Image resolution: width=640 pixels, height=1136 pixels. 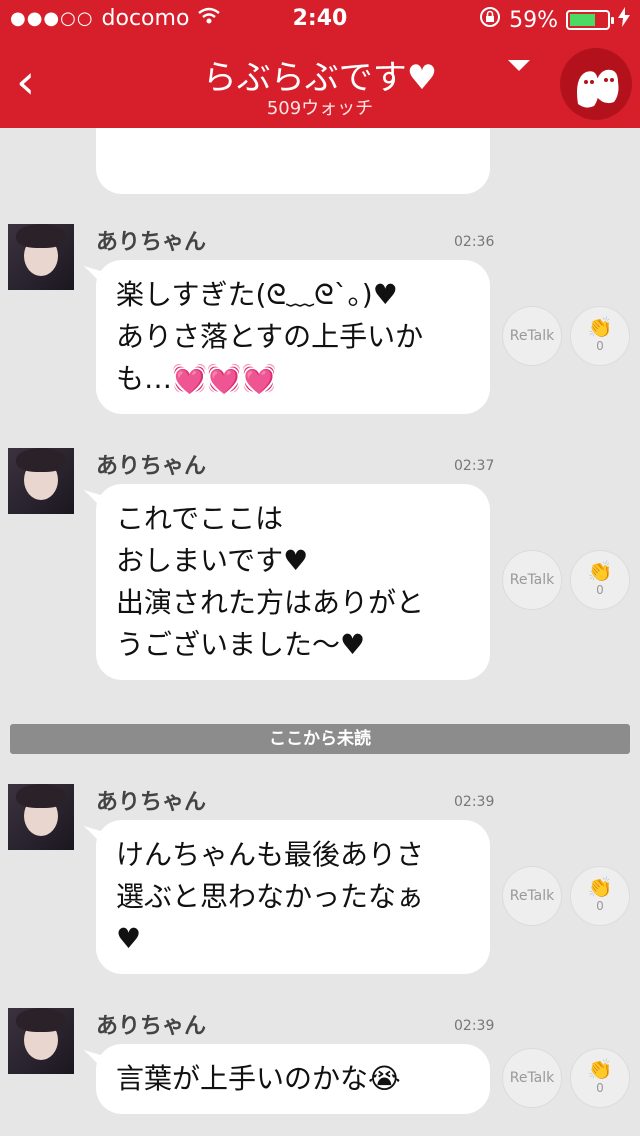 What do you see at coordinates (270, 896) in the screenshot?
I see `message-line: 選ぶと思わなかったなぁ` at bounding box center [270, 896].